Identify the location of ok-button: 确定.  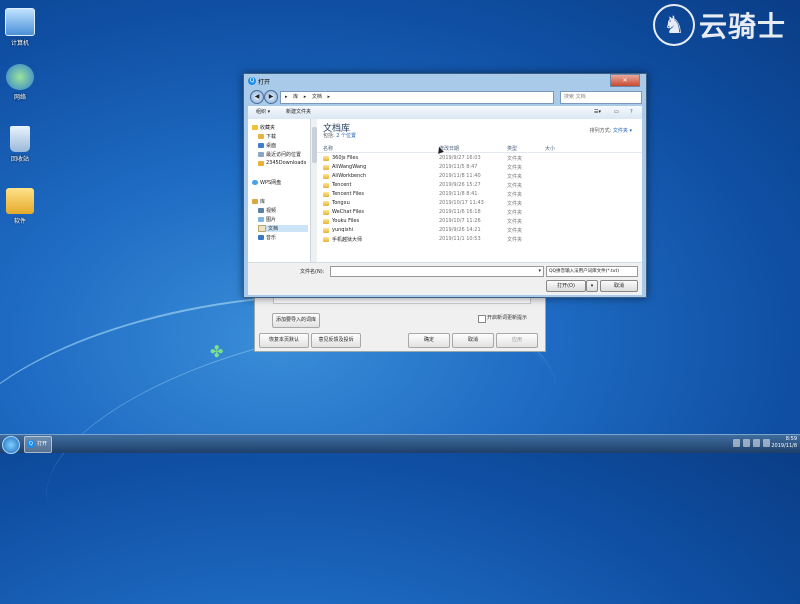
(429, 340).